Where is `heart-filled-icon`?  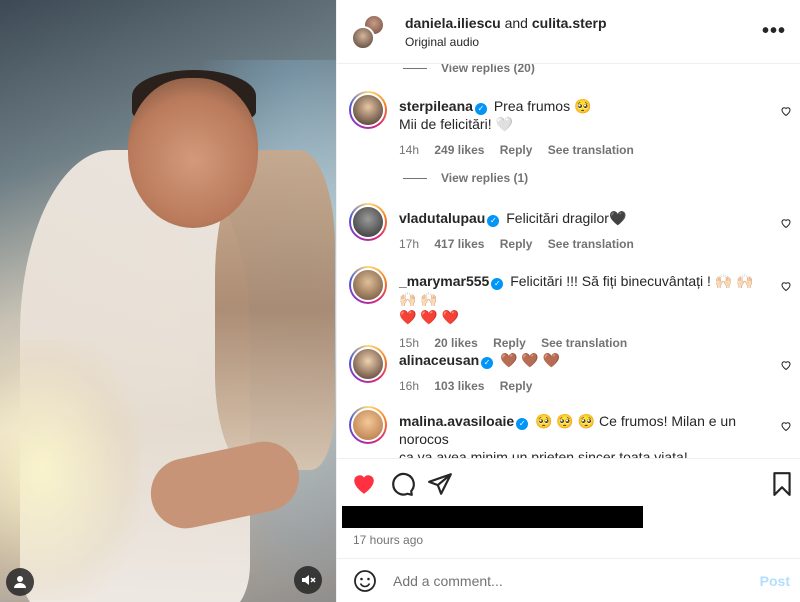
heart-filled-icon is located at coordinates (364, 484).